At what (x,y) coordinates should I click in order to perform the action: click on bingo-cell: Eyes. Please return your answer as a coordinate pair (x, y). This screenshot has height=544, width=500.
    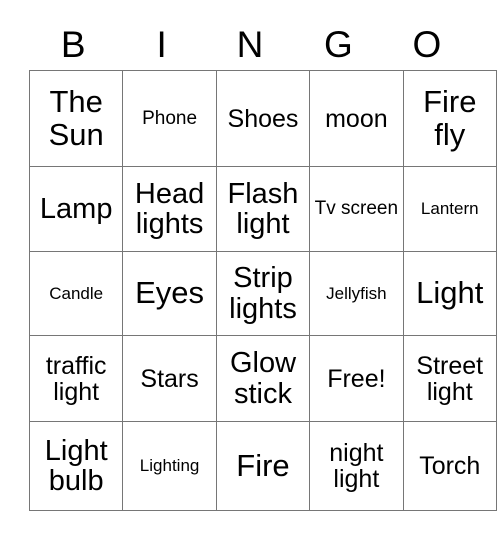
    Looking at the image, I should click on (169, 293).